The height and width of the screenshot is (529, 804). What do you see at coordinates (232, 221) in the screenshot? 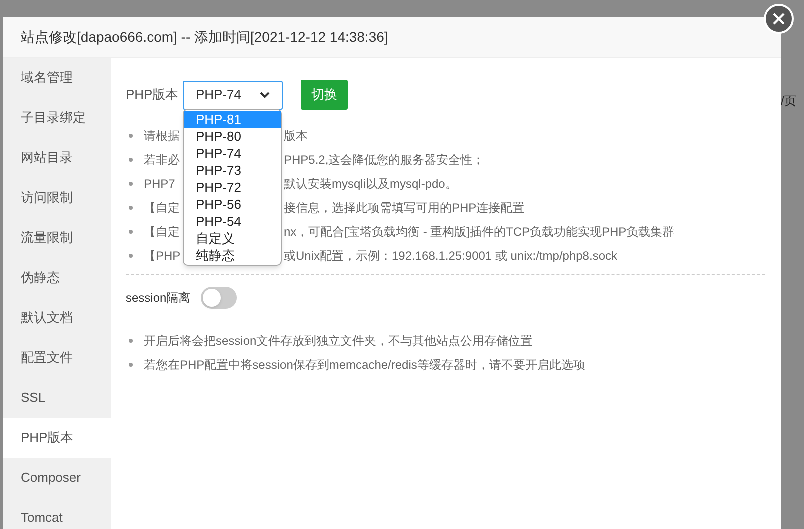
I see `dropdown-option: PHP-54` at bounding box center [232, 221].